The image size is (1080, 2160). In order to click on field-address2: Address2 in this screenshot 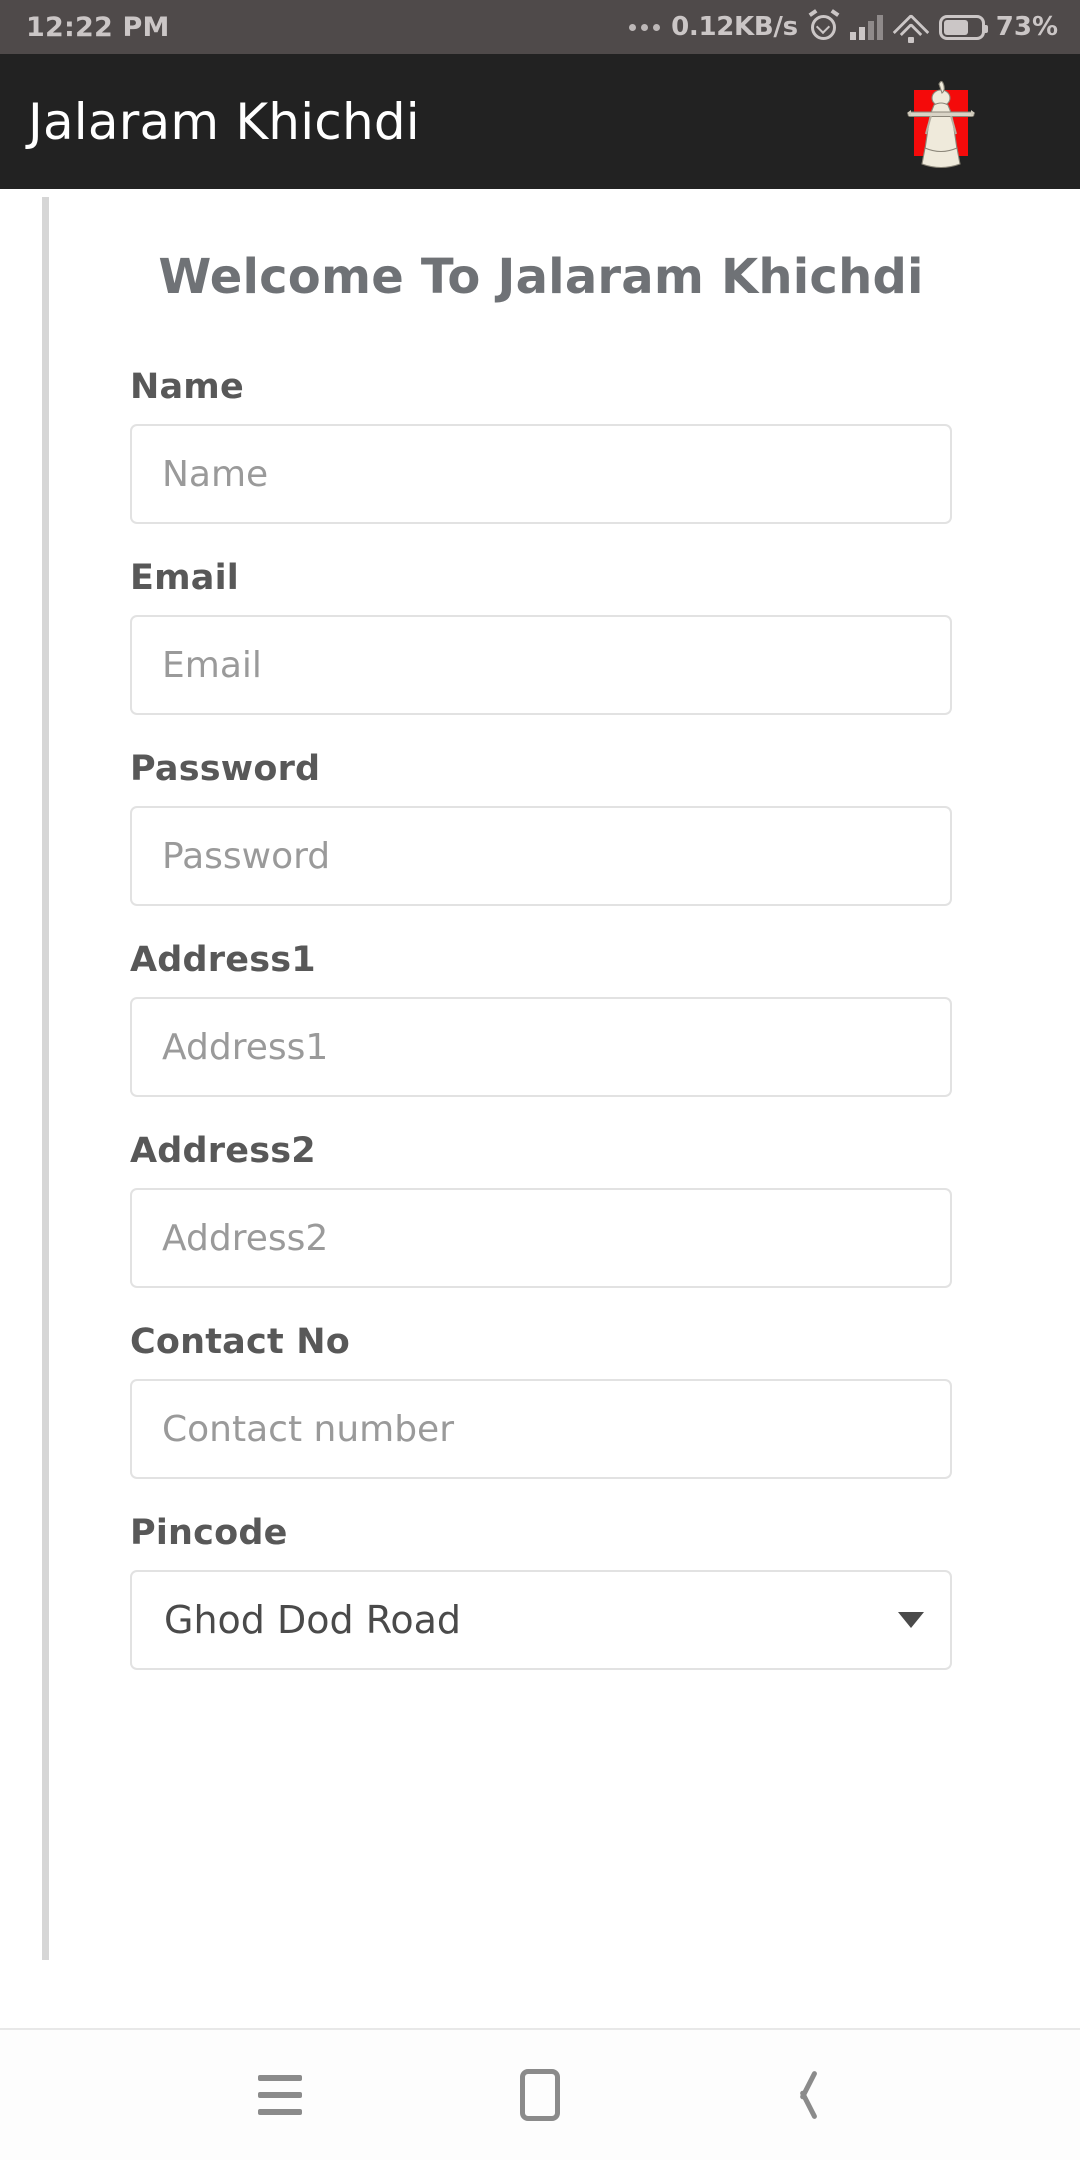, I will do `click(541, 1209)`.